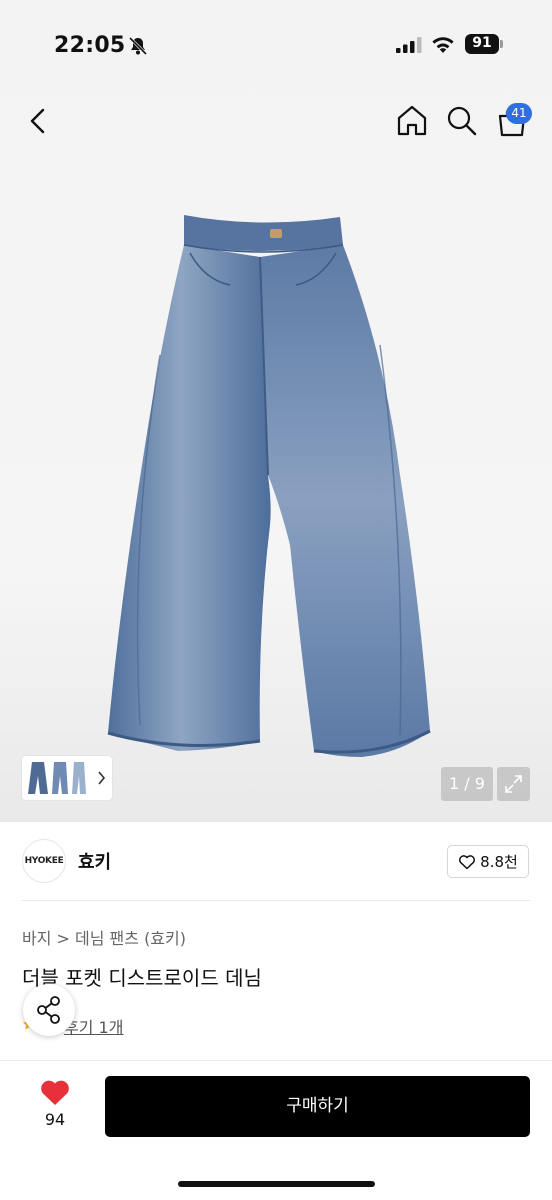 Image resolution: width=552 pixels, height=1200 pixels. I want to click on shop-like-button: 8.8천, so click(488, 861).